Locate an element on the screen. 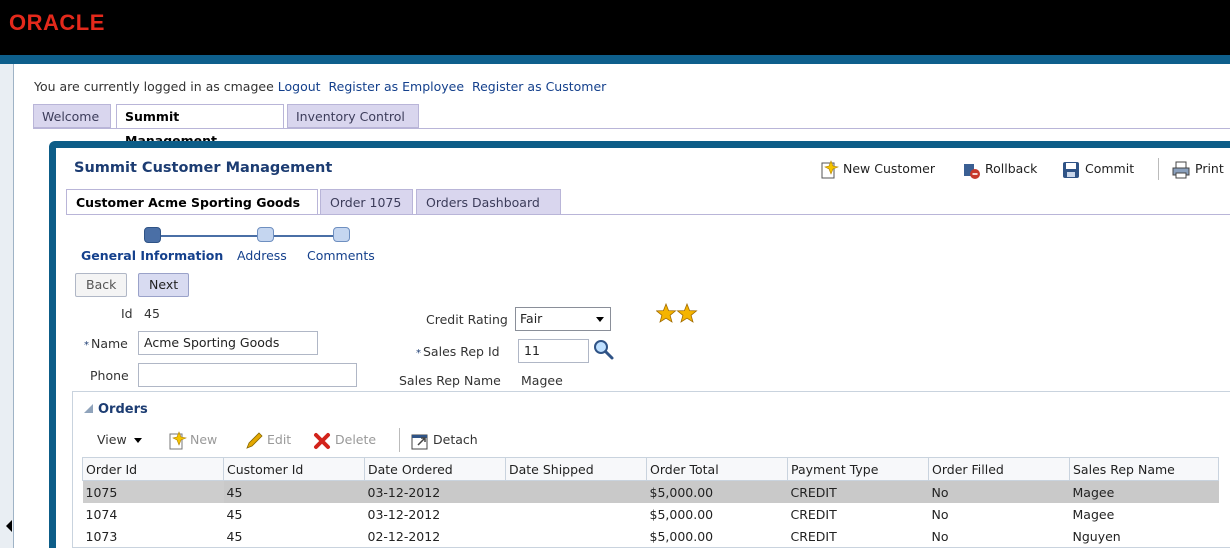 The height and width of the screenshot is (548, 1230). delete-order-button: Delete is located at coordinates (344, 440).